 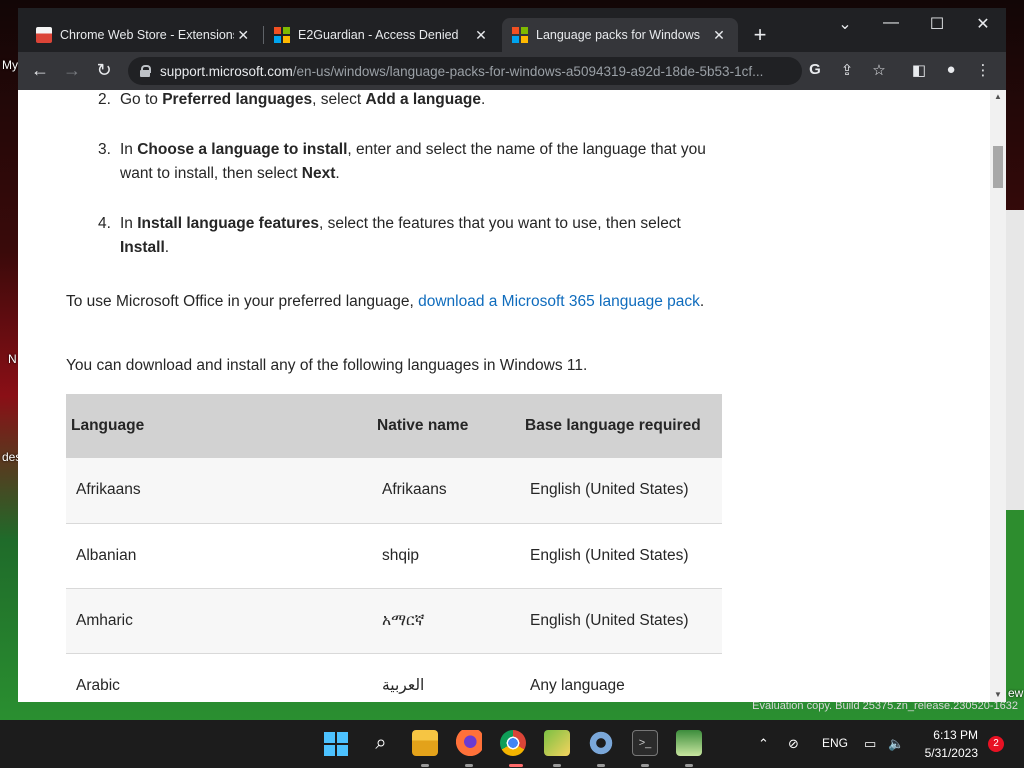 What do you see at coordinates (951, 744) in the screenshot?
I see `system-clock: 6:13 PM 5/31/2023` at bounding box center [951, 744].